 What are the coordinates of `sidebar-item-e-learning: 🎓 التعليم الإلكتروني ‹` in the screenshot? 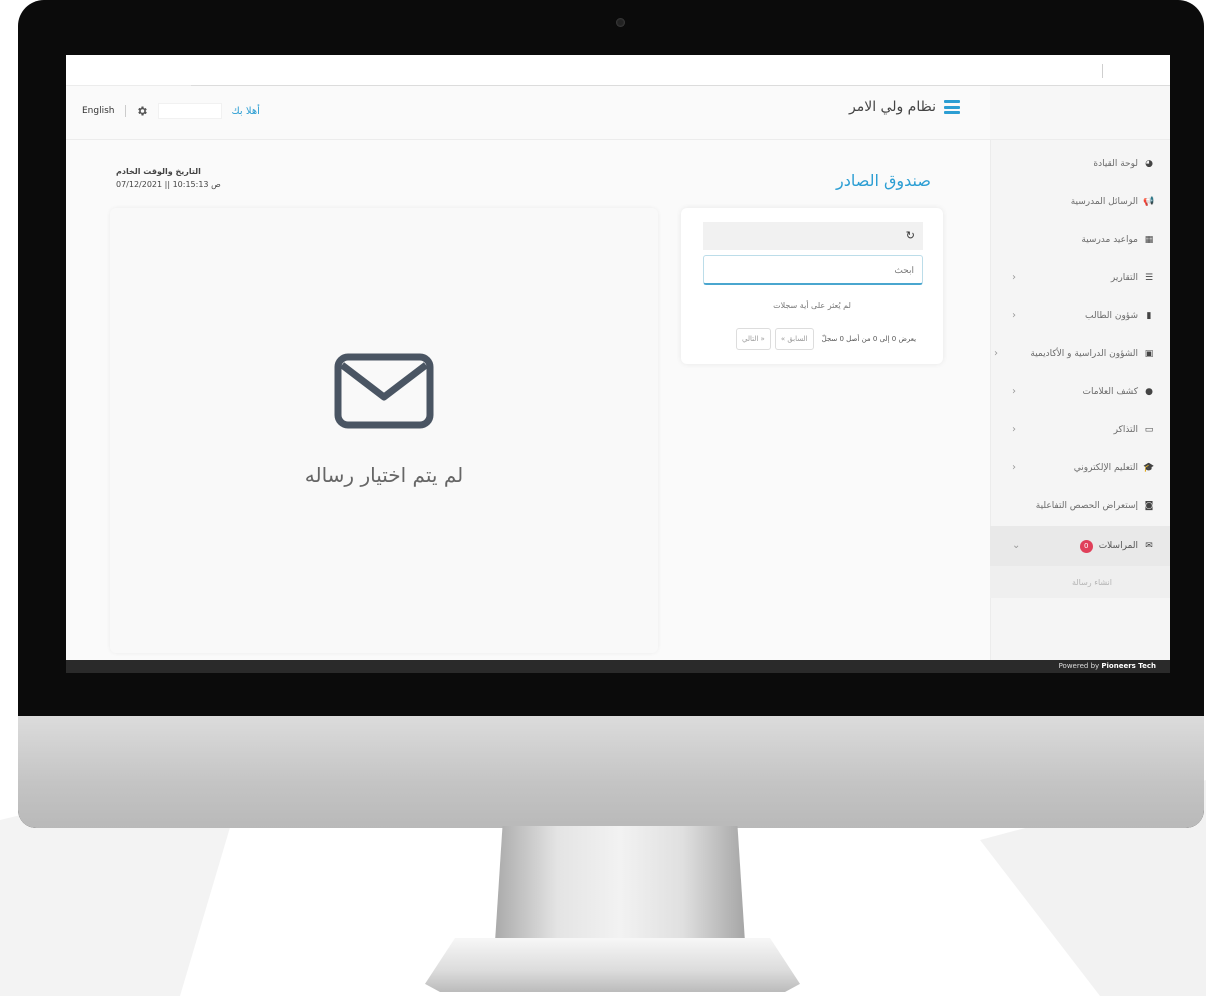 It's located at (1080, 468).